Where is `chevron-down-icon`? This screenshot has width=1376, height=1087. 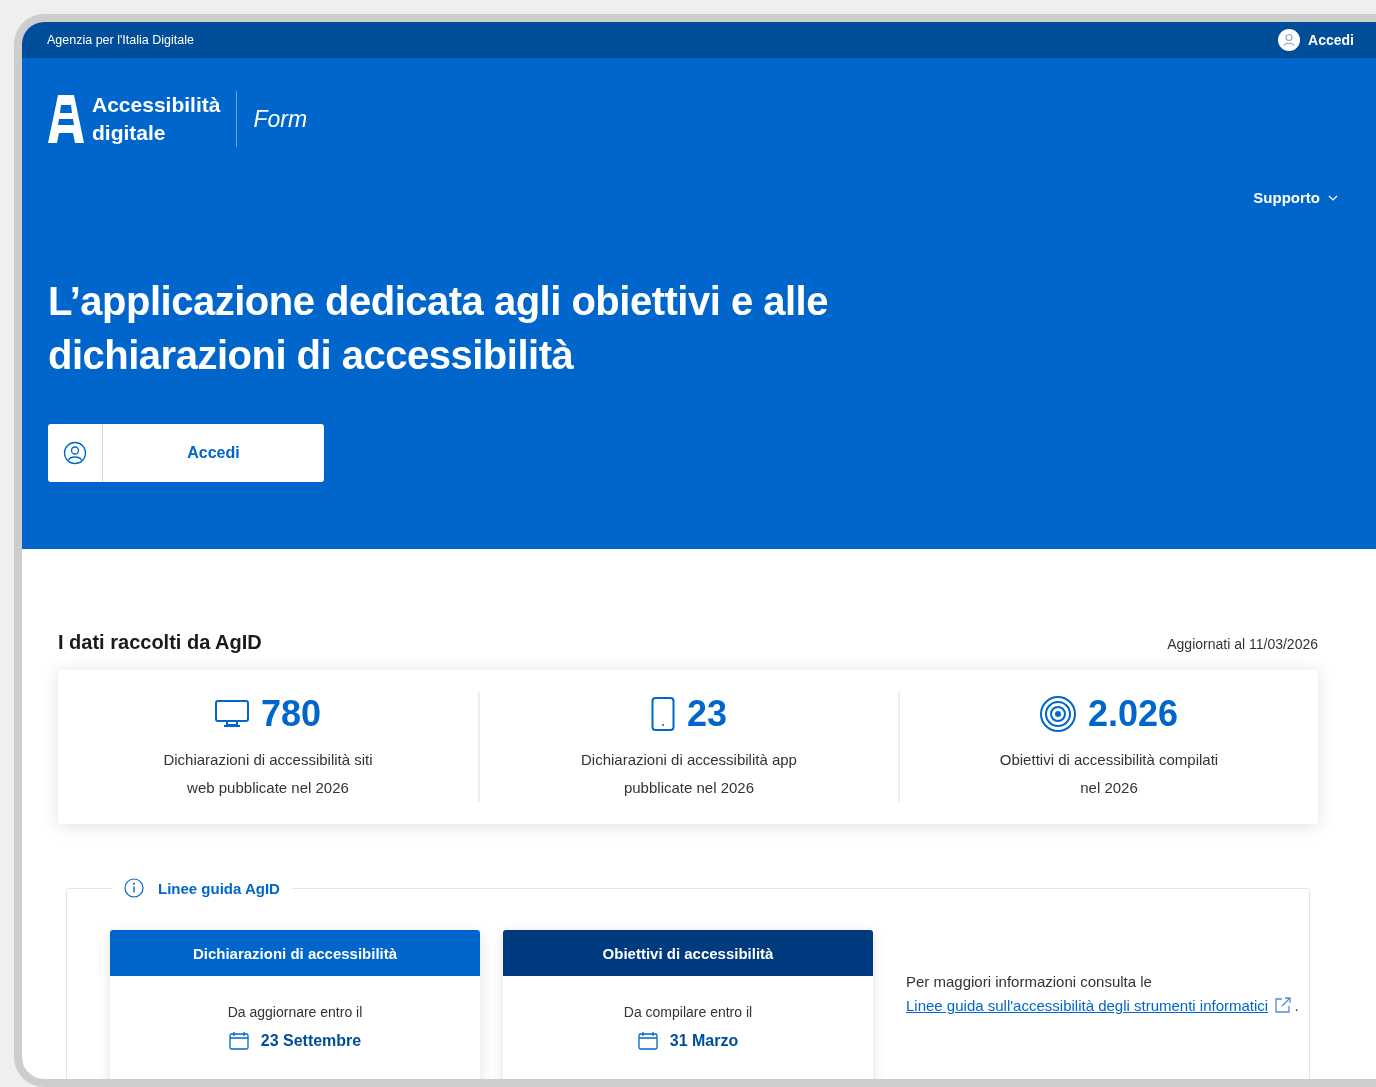 chevron-down-icon is located at coordinates (1333, 197).